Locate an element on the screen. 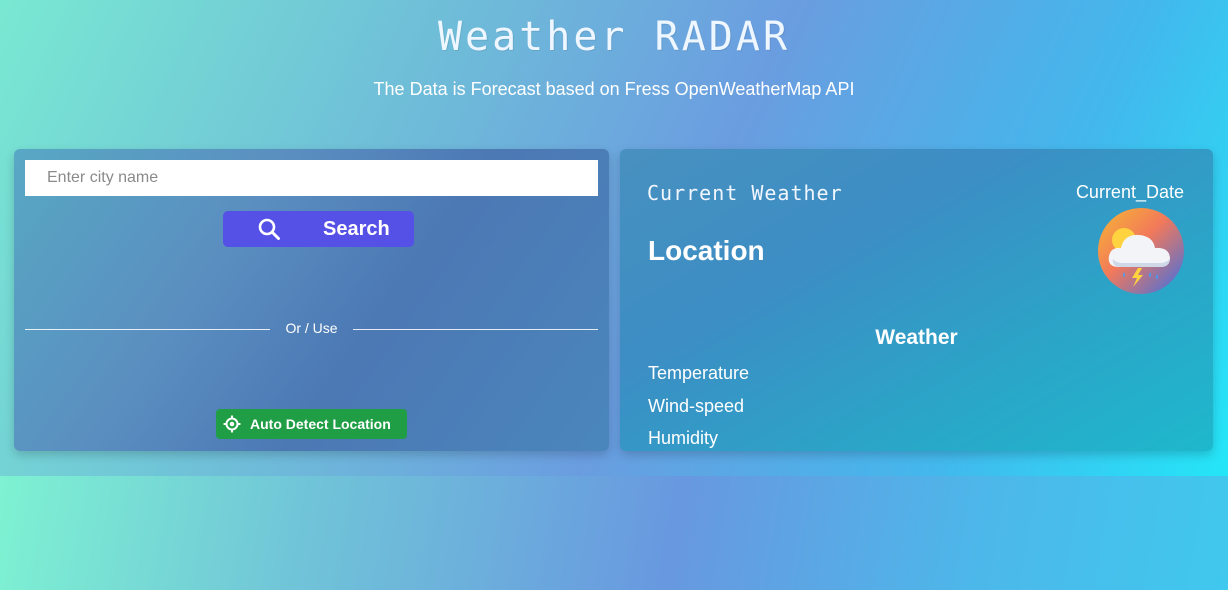 This screenshot has width=1228, height=590. wind-speed-label: Wind-speed is located at coordinates (696, 406).